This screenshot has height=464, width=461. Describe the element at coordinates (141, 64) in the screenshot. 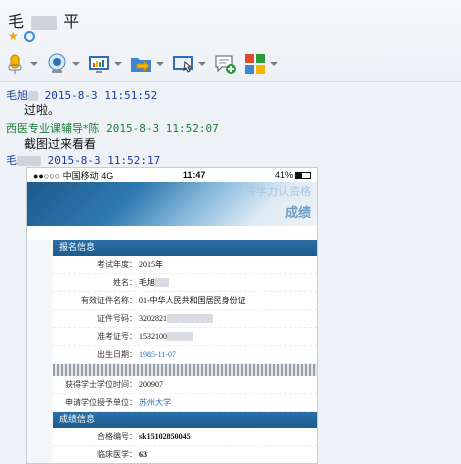

I see `file-send-icon` at that location.